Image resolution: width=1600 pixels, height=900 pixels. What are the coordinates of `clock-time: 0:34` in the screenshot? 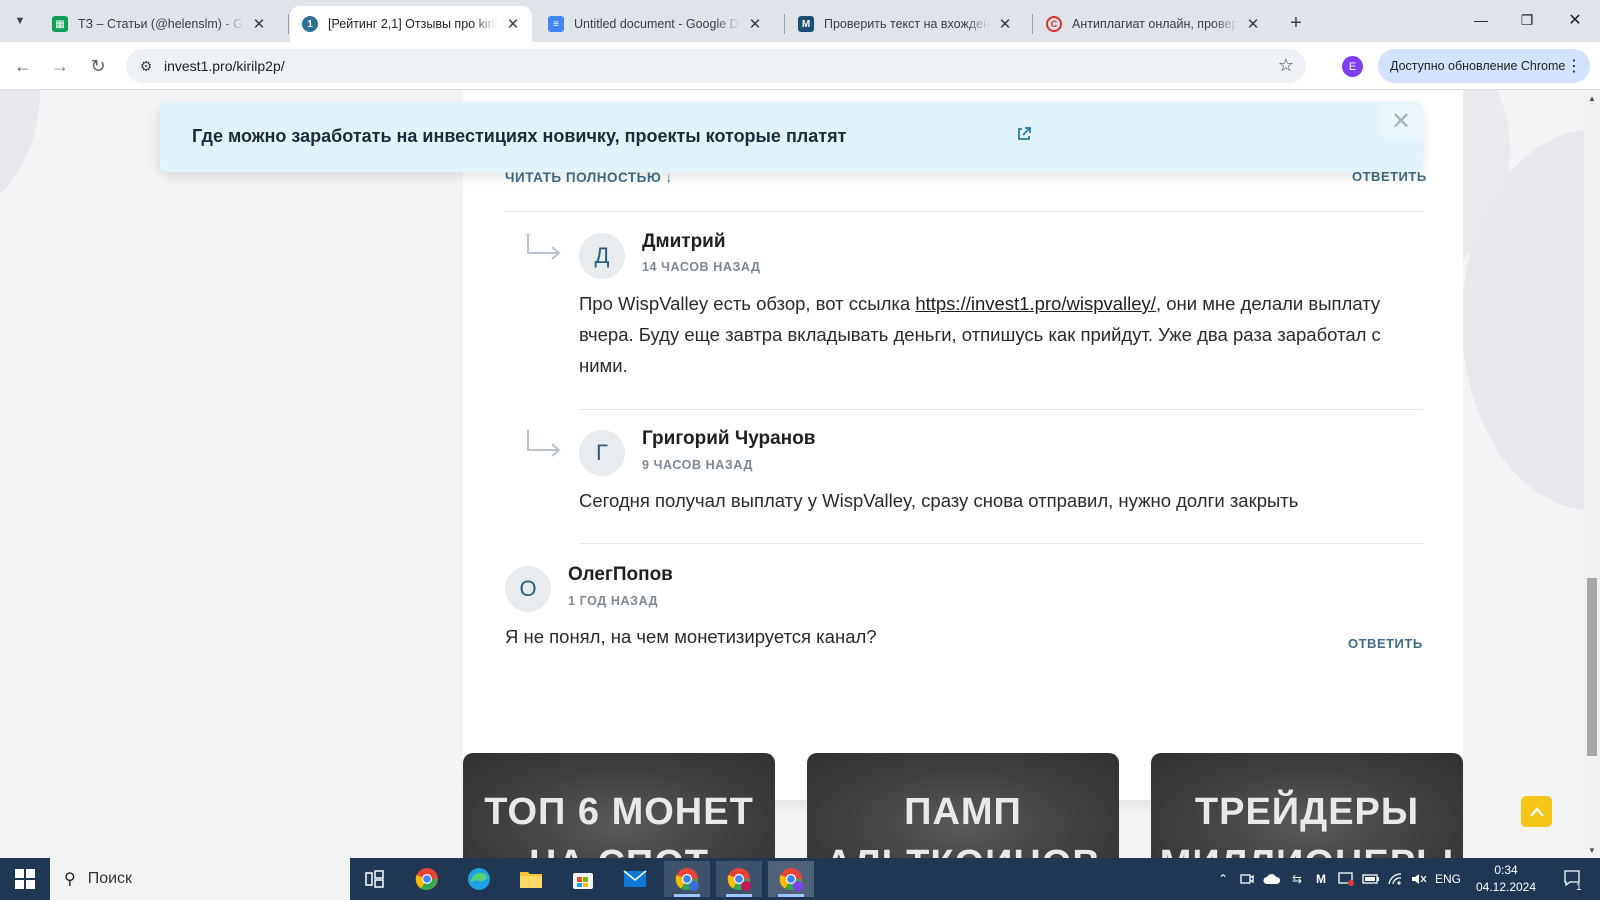 It's located at (1506, 870).